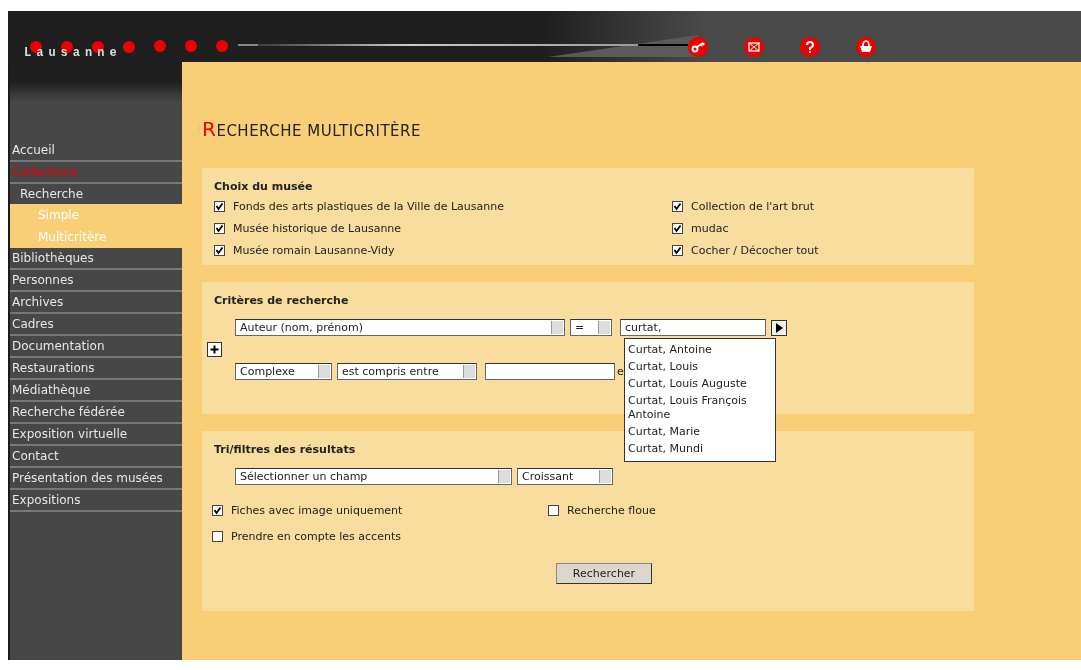 The image size is (1081, 670). Describe the element at coordinates (753, 206) in the screenshot. I see `checkbox-label: Collection de l'art brut` at that location.